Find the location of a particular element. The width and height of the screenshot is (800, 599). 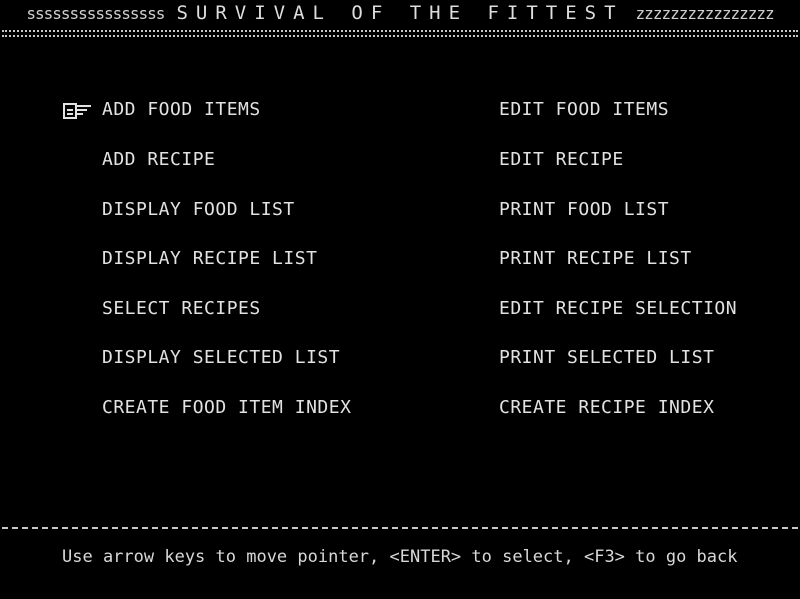

menu-item-display-food-list: DISPLAY FOOD LIST is located at coordinates (198, 210).